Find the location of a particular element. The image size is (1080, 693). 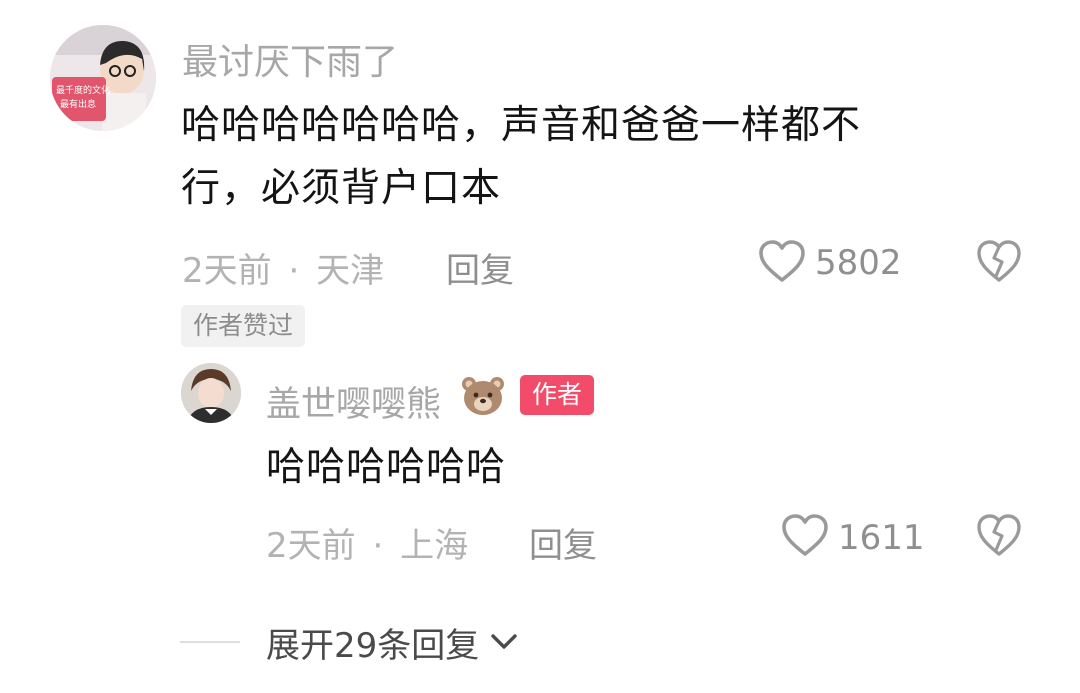

comment-username: 最讨厌下雨了 is located at coordinates (290, 59).